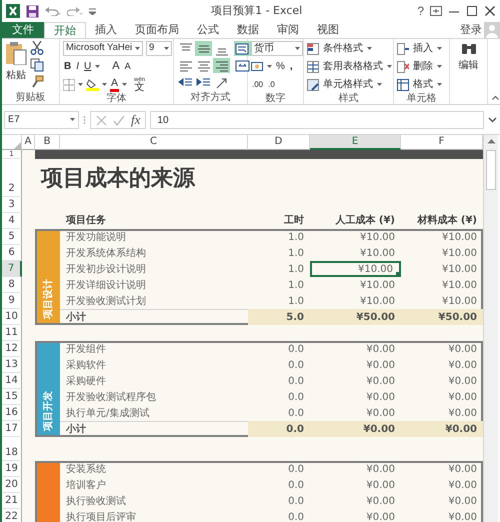  Describe the element at coordinates (403, 66) in the screenshot. I see `delete-cells-icon` at that location.